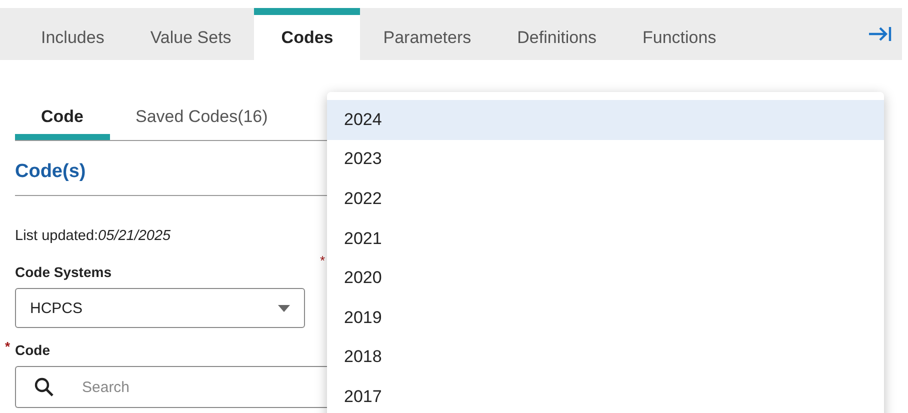 This screenshot has width=908, height=413. What do you see at coordinates (160, 308) in the screenshot?
I see `code-system-select: HCPCS` at bounding box center [160, 308].